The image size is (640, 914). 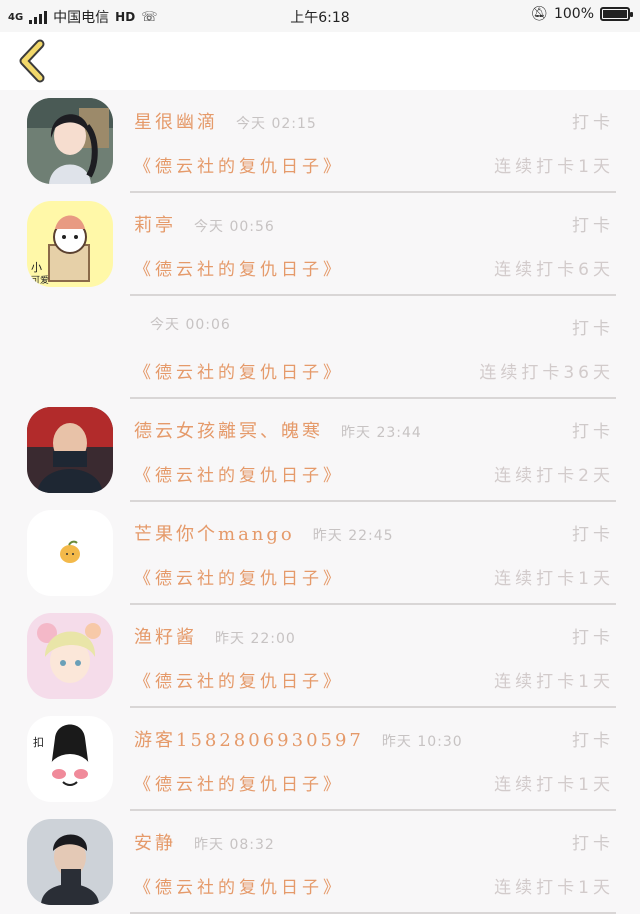 What do you see at coordinates (276, 124) in the screenshot?
I see `checkin-time: 今天 02:15` at bounding box center [276, 124].